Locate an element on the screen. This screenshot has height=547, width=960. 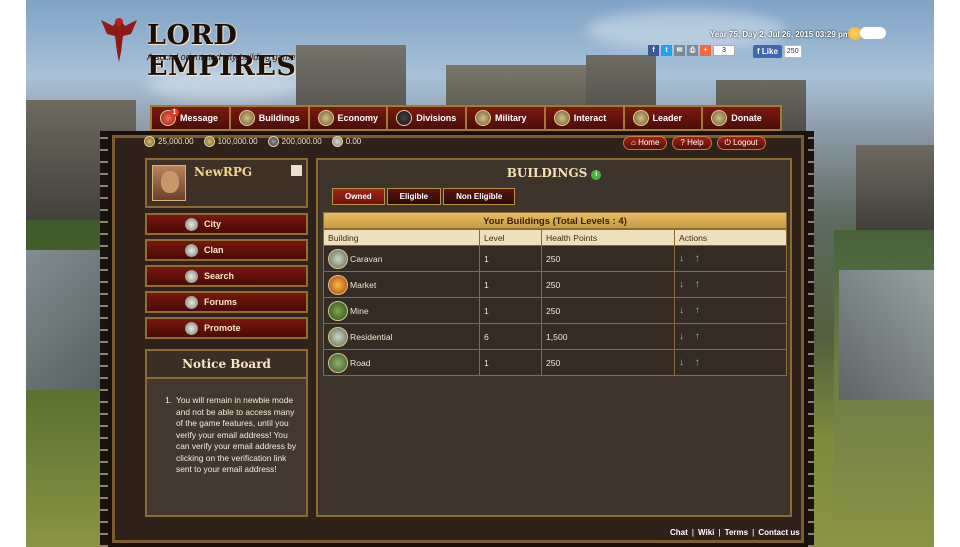
nav-message: 1 Message is located at coordinates (191, 118).